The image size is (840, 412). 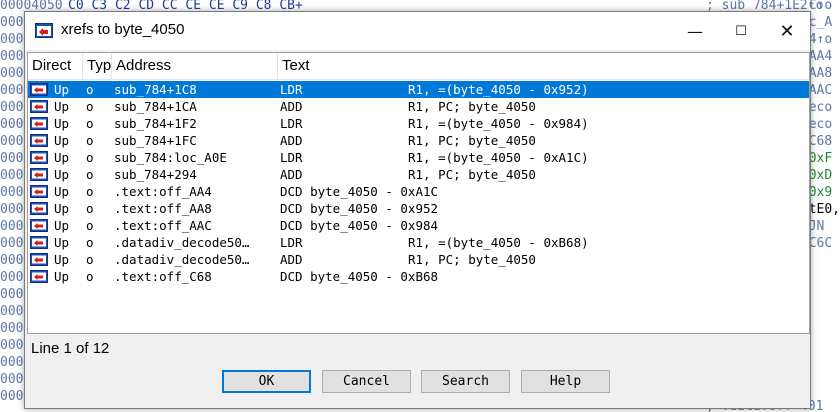 I want to click on xref-address: .text:off_AAC, so click(x=163, y=225).